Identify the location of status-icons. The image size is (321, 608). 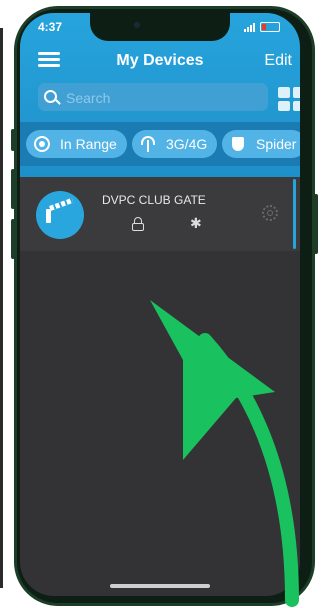
(262, 27).